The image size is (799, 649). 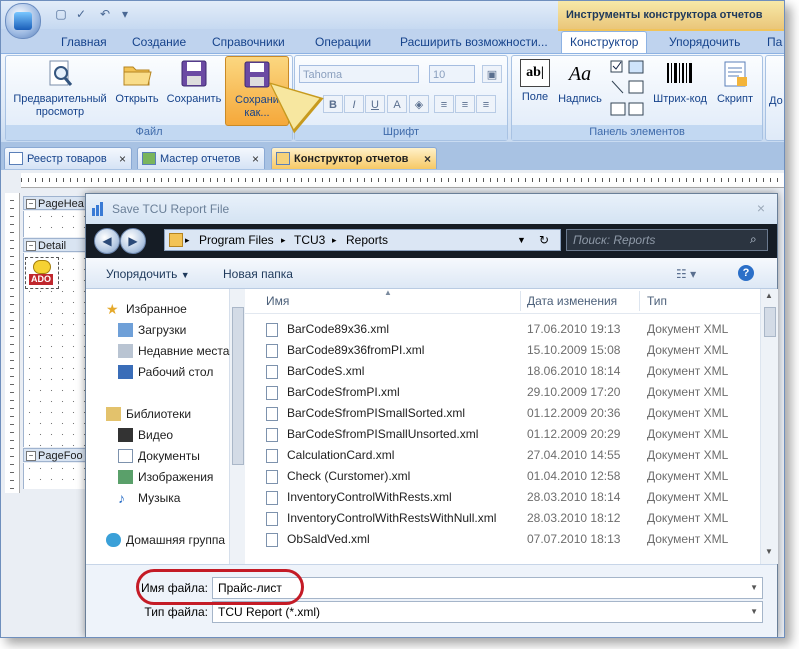 I want to click on file-list-scrollbar: ▼ ▲, so click(x=769, y=426).